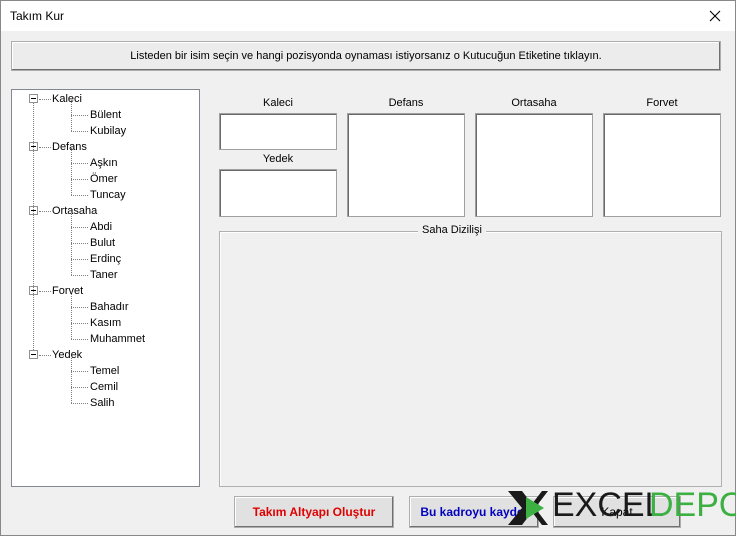 This screenshot has height=536, width=736. What do you see at coordinates (69, 147) in the screenshot?
I see `tree-group-defans: Defans` at bounding box center [69, 147].